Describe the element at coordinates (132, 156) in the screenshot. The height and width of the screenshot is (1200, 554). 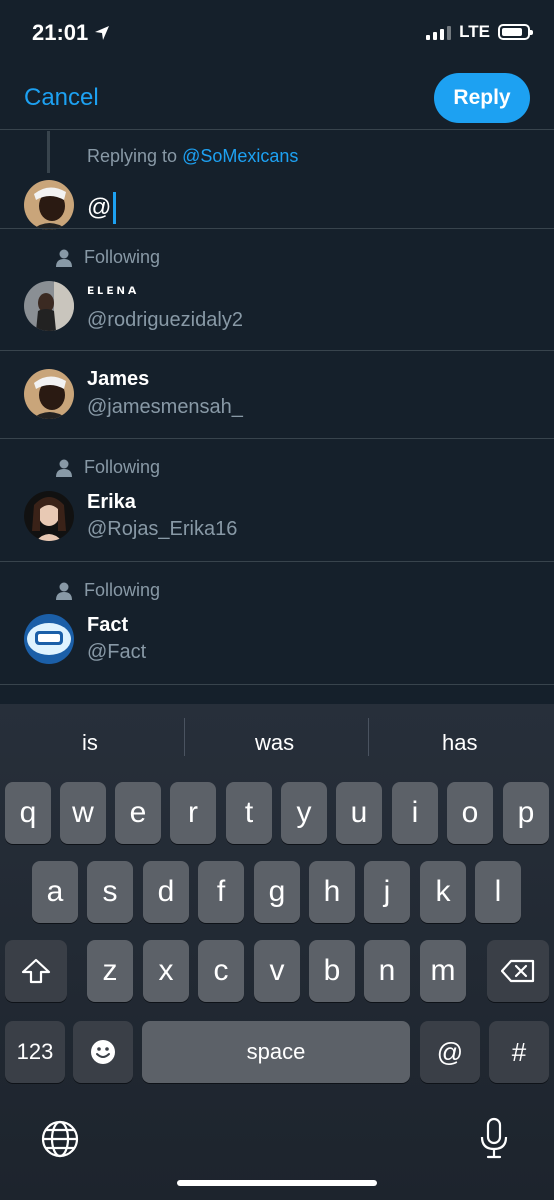
I see `replying-prefix: Replying to` at that location.